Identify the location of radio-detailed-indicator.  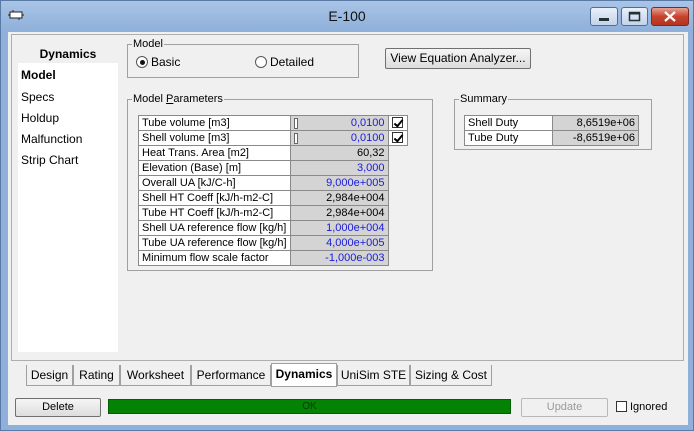
(261, 62).